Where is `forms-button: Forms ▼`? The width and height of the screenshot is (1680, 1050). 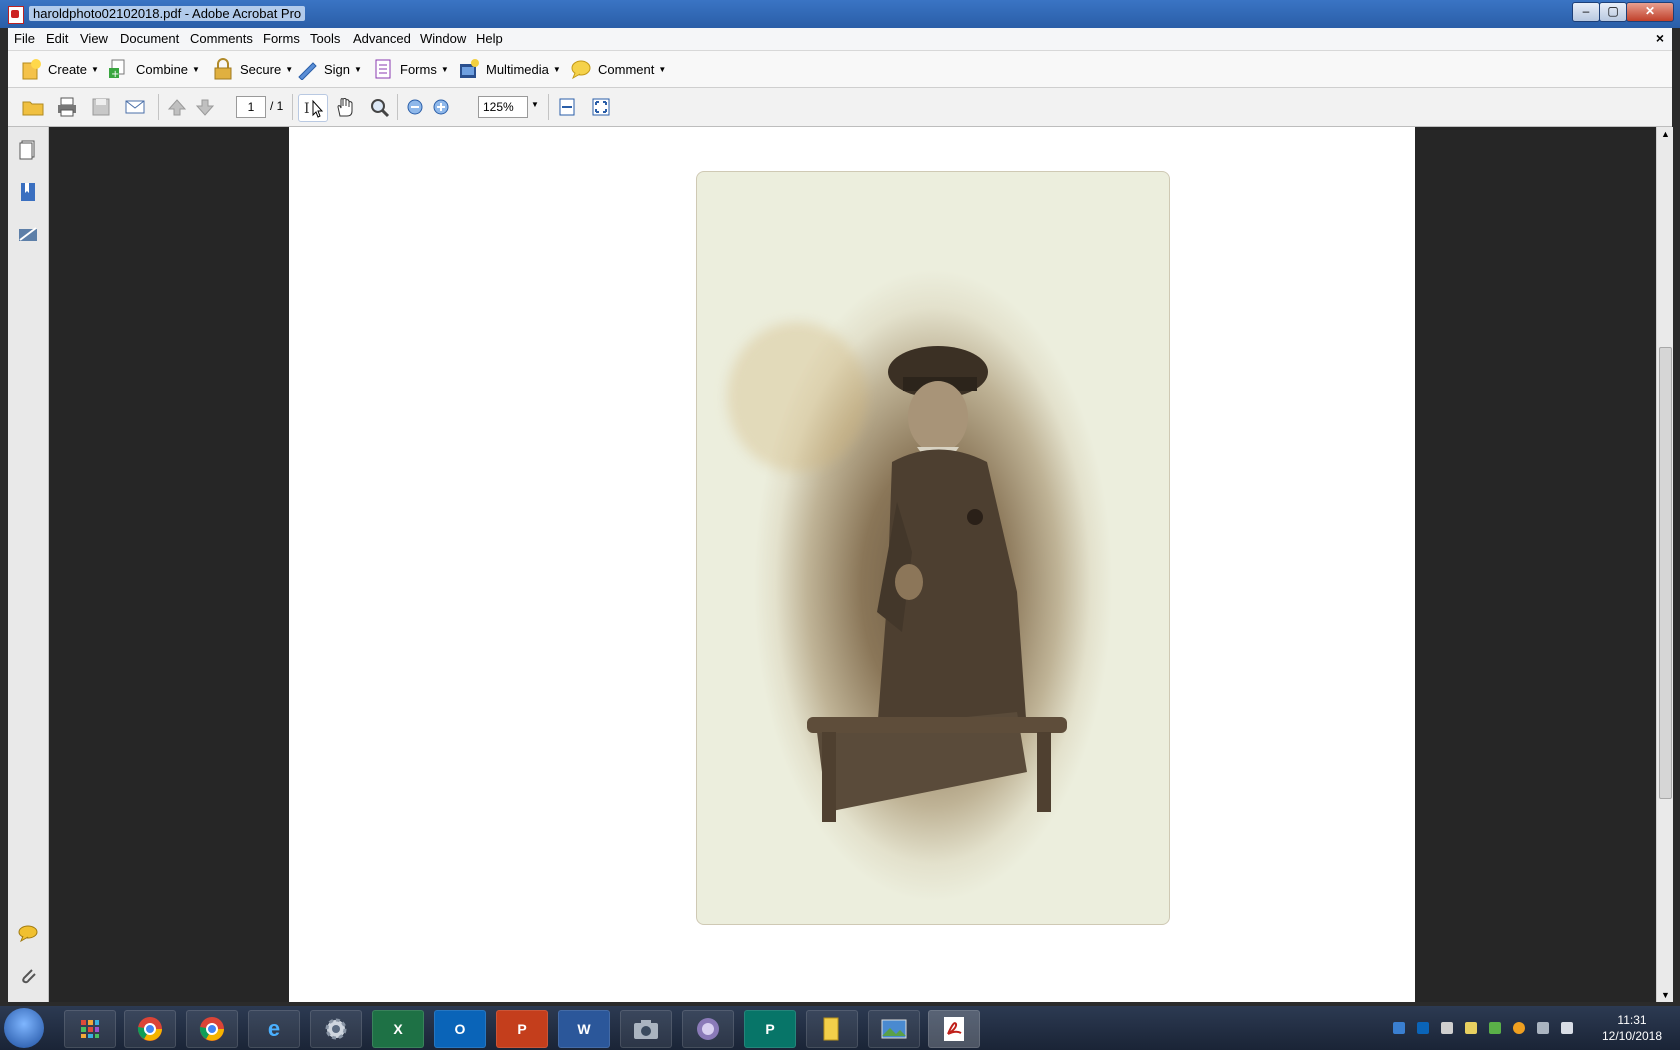
forms-button: Forms ▼ is located at coordinates (410, 69).